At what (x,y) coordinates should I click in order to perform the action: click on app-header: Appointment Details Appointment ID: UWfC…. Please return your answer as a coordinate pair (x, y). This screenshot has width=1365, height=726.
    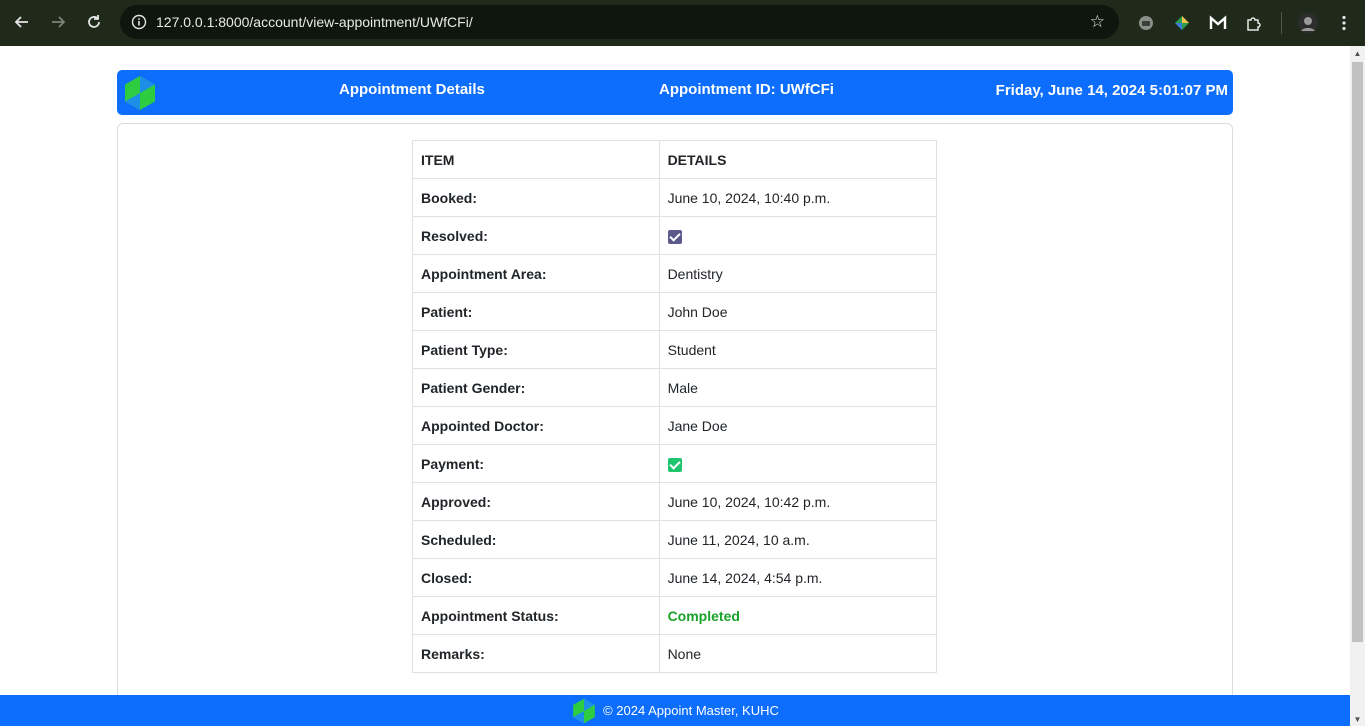
    Looking at the image, I should click on (675, 92).